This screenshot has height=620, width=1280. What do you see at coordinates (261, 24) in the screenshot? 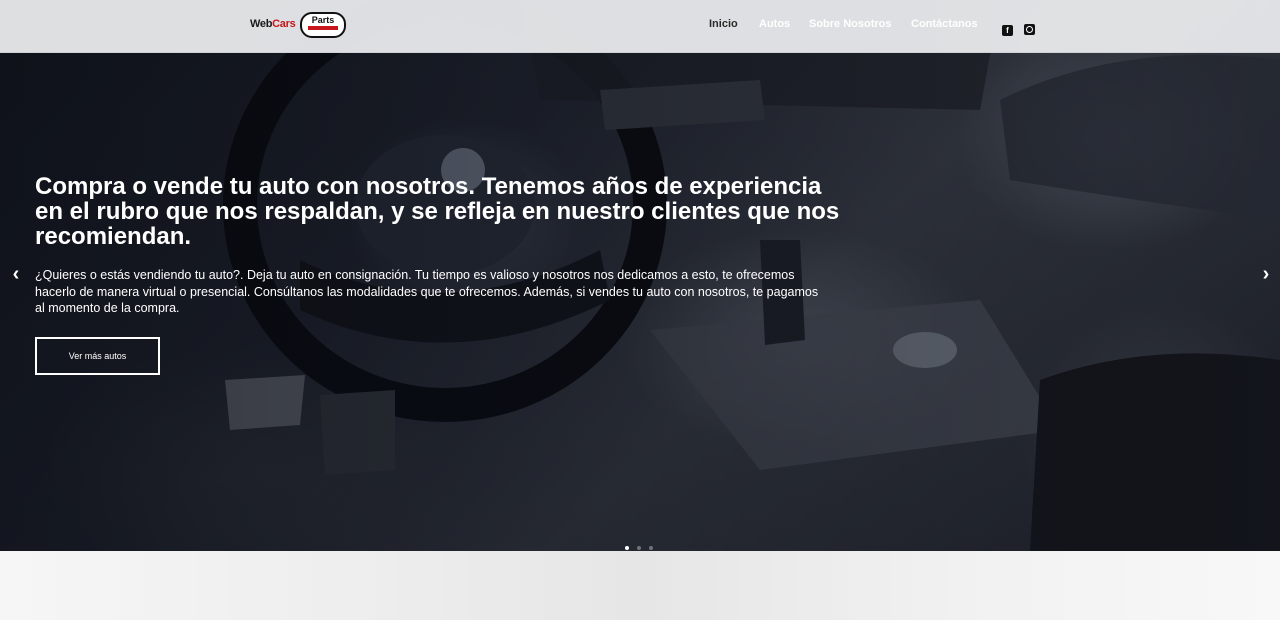
I see `logo-wordmark-web: Web` at bounding box center [261, 24].